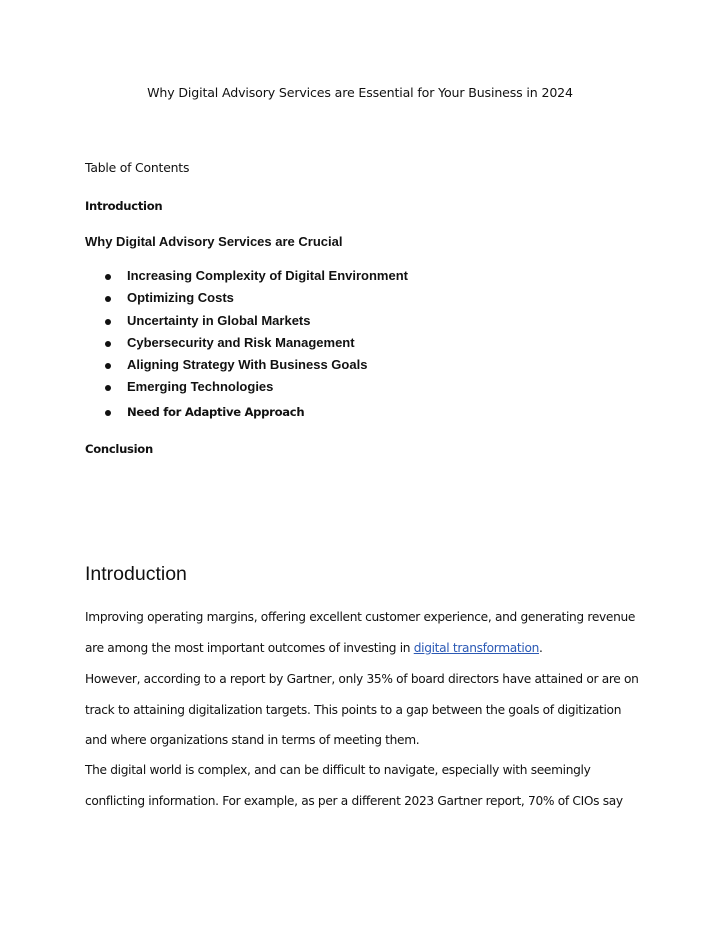 Image resolution: width=720 pixels, height=931 pixels. I want to click on toc-subitem-label: Need for Adaptive Approach, so click(216, 411).